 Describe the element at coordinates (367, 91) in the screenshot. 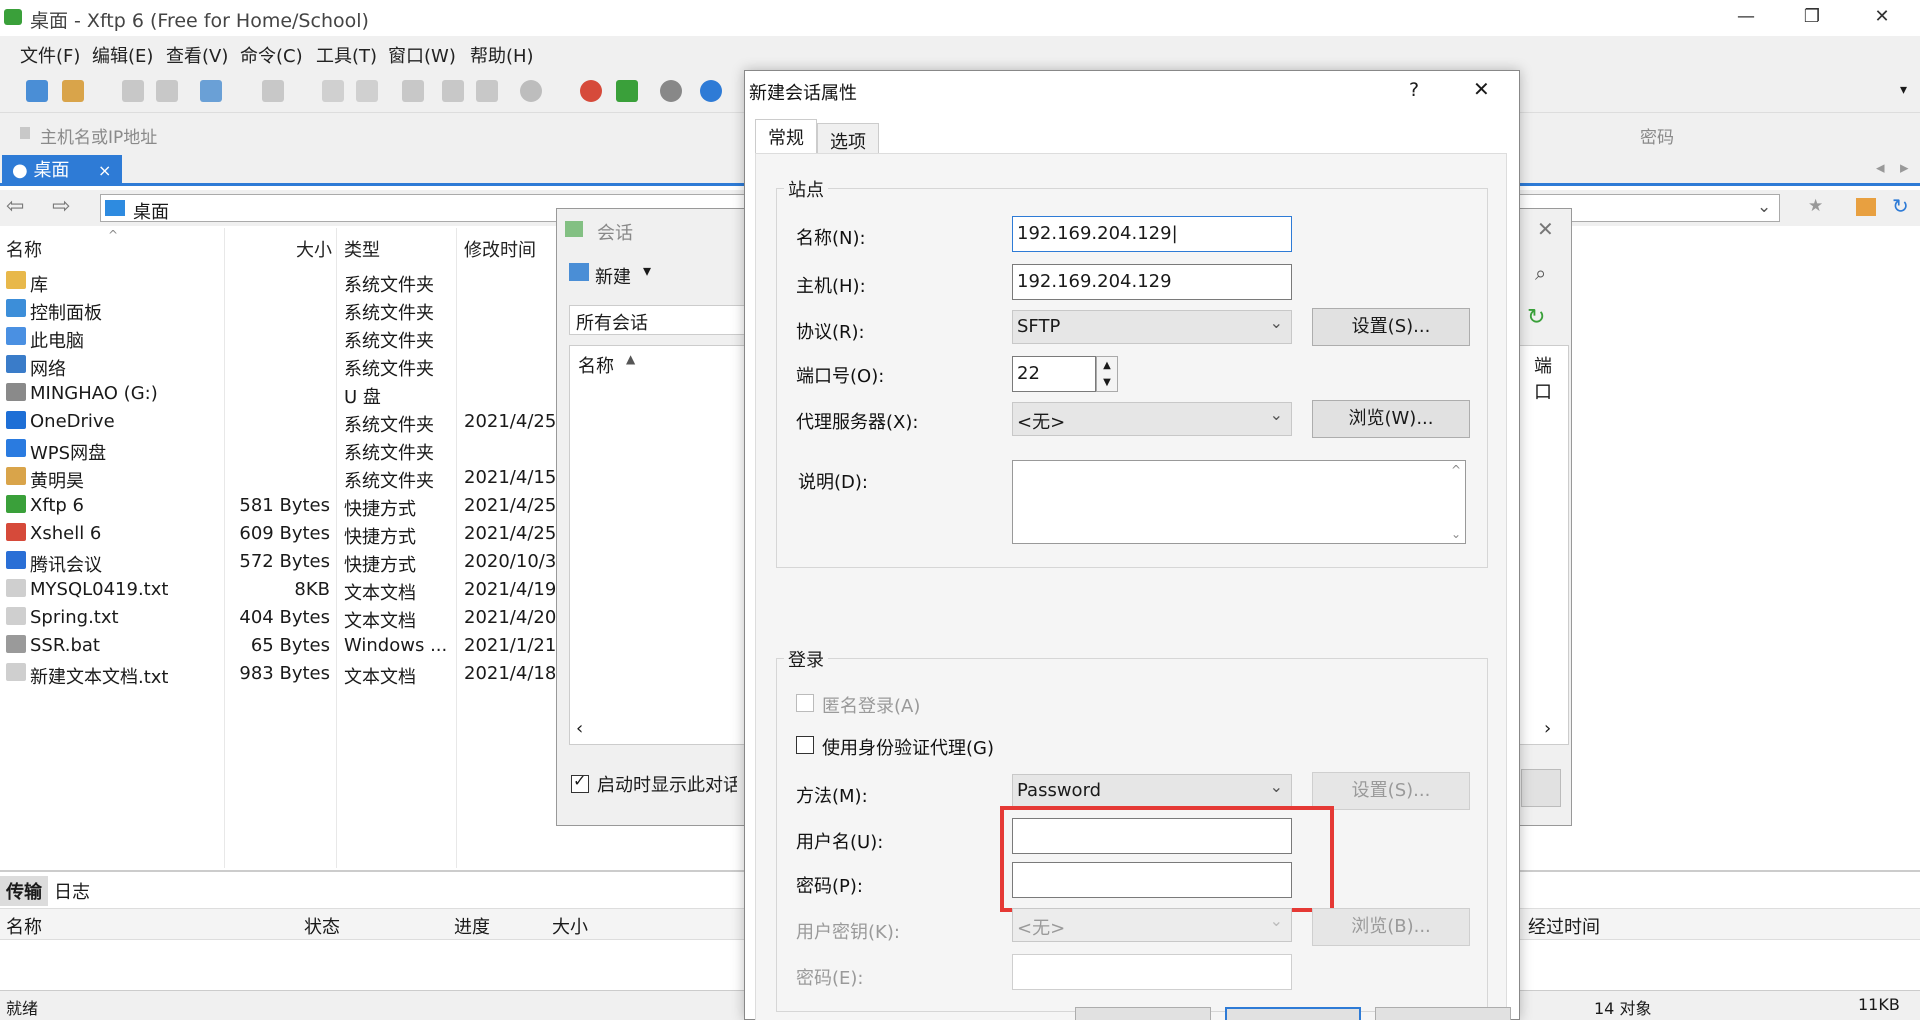

I see `paste-icon` at that location.